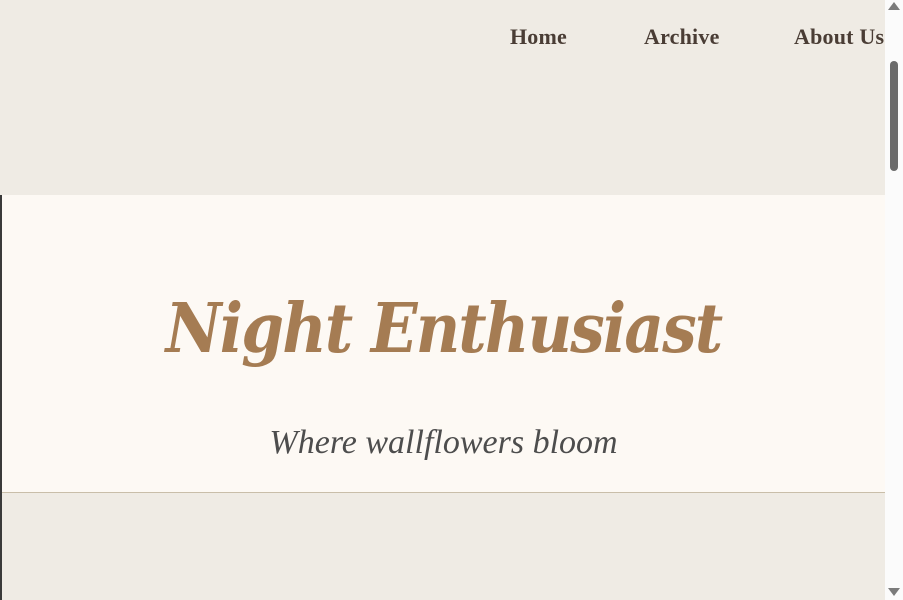 This screenshot has width=903, height=600. What do you see at coordinates (894, 300) in the screenshot?
I see `vertical-scrollbar` at bounding box center [894, 300].